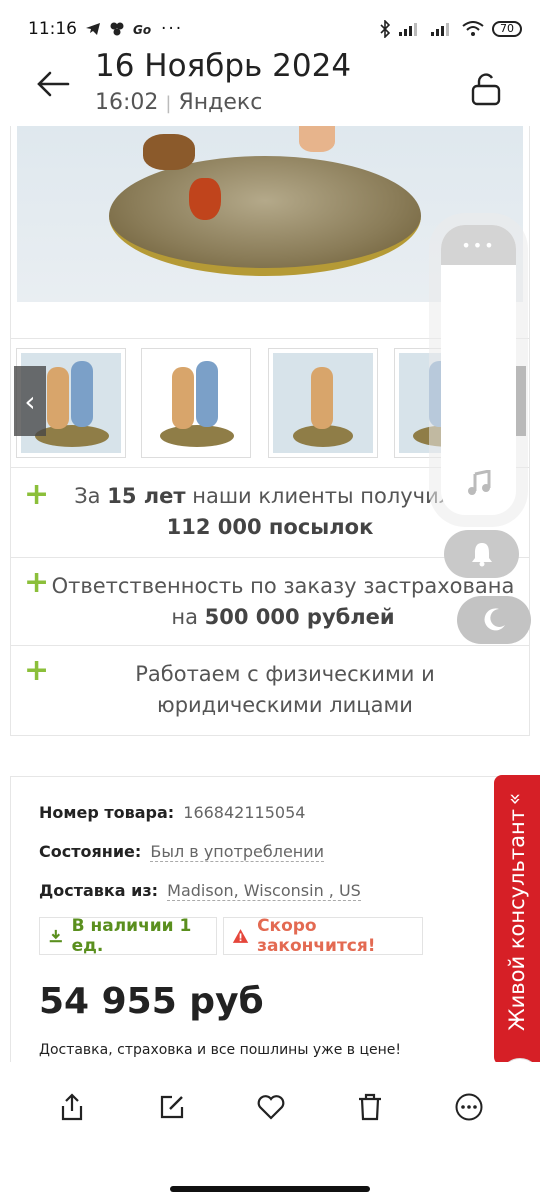 The height and width of the screenshot is (1200, 540). I want to click on music-note-icon, so click(479, 483).